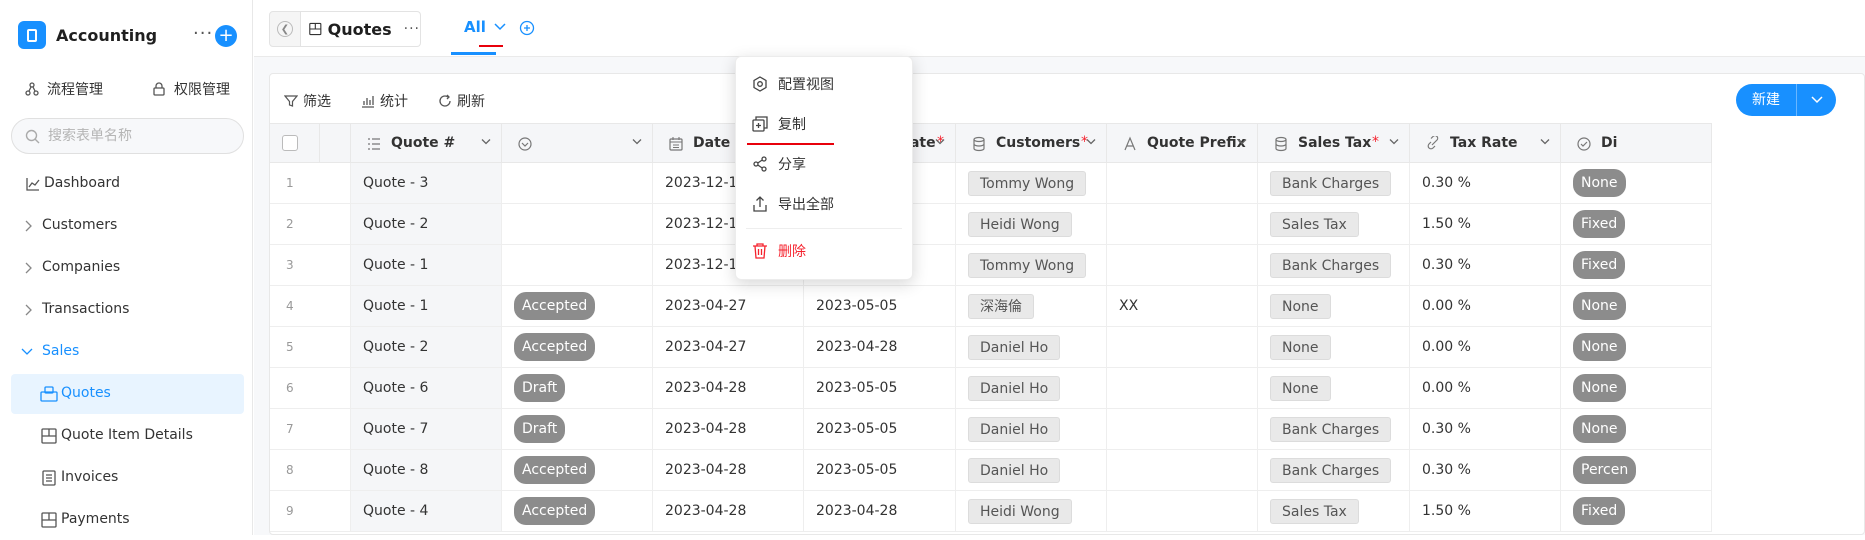  Describe the element at coordinates (485, 27) in the screenshot. I see `view-tab-all: All` at that location.